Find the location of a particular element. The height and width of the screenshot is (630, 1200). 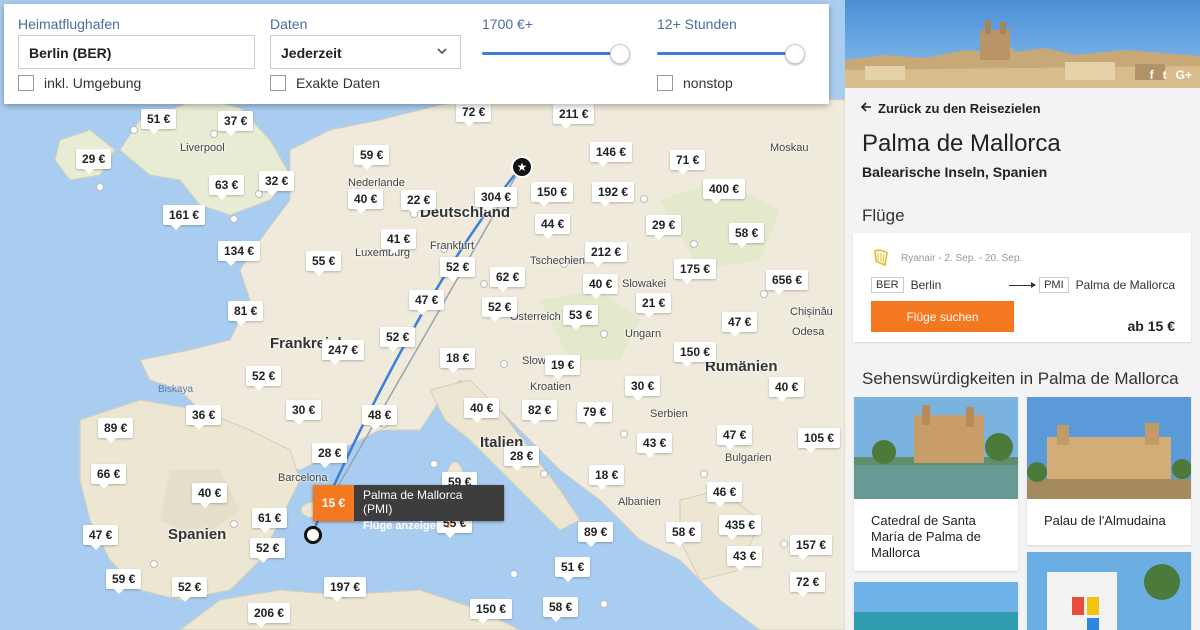

back-to-destinations-link: Zurück zu den Reisezielen is located at coordinates (950, 108).